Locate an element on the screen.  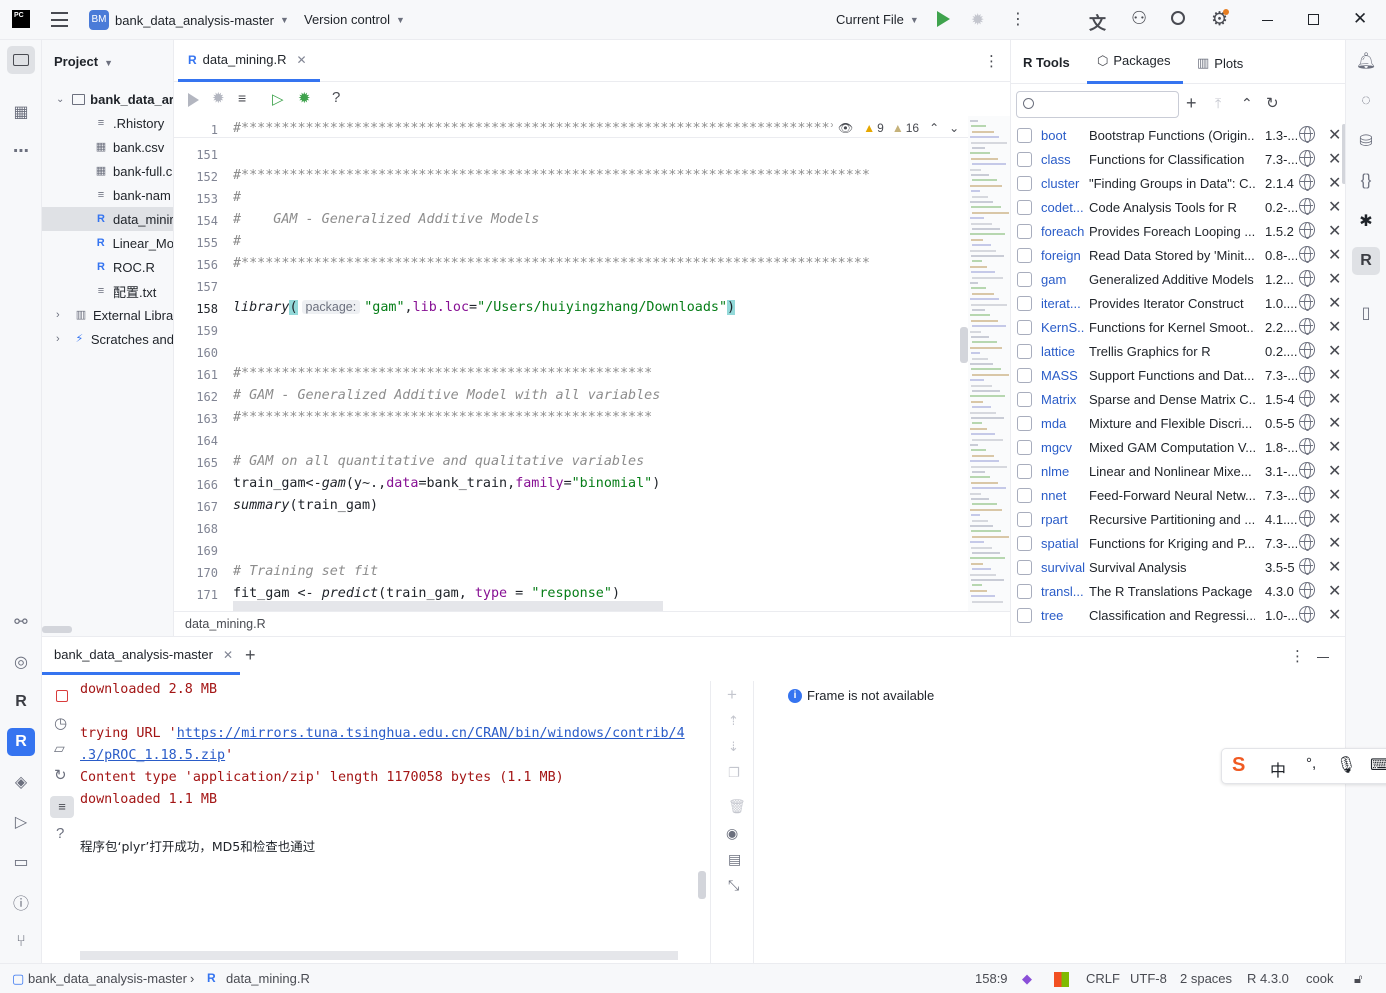
editor-hscrollbar is located at coordinates (448, 606).